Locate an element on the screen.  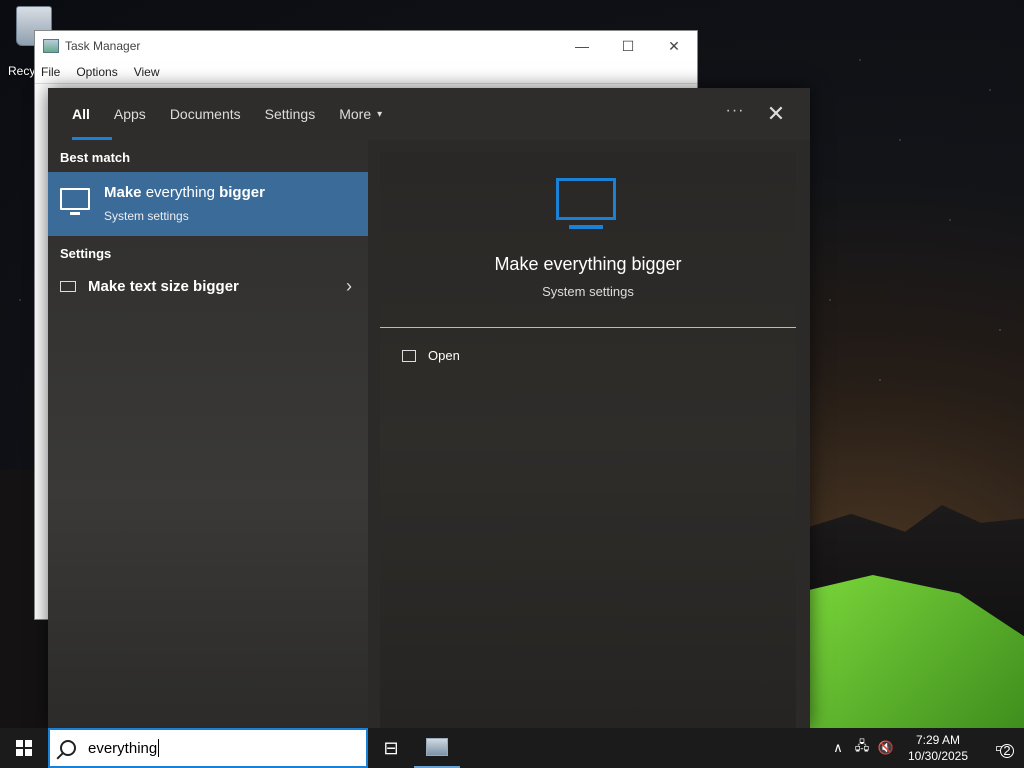
chevron-up-icon: ∧ is located at coordinates (838, 748).